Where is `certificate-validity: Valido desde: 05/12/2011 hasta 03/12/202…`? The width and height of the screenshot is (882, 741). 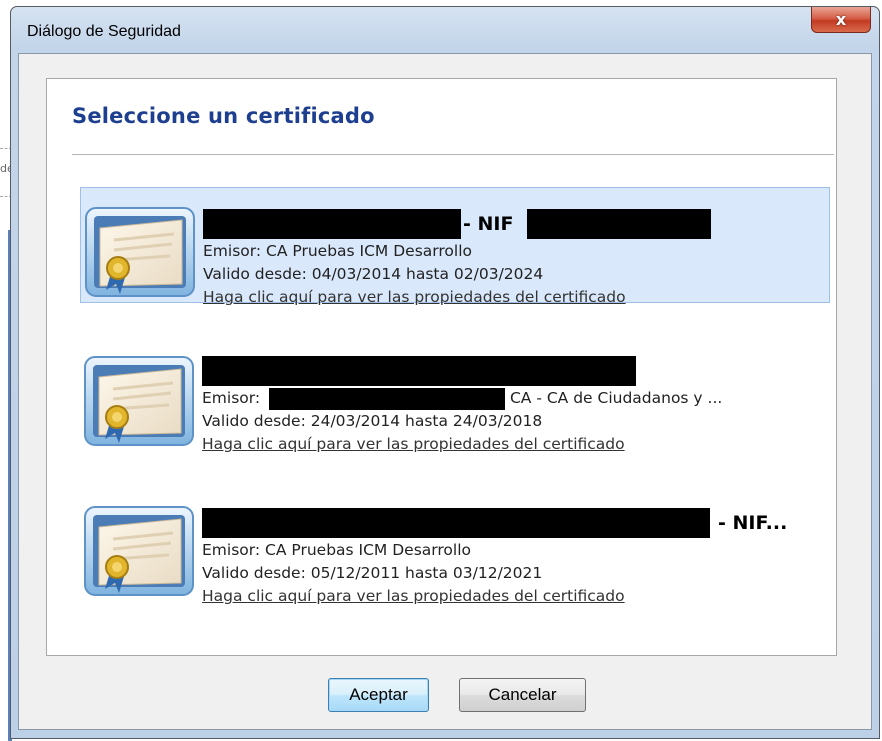 certificate-validity: Valido desde: 05/12/2011 hasta 03/12/202… is located at coordinates (372, 573).